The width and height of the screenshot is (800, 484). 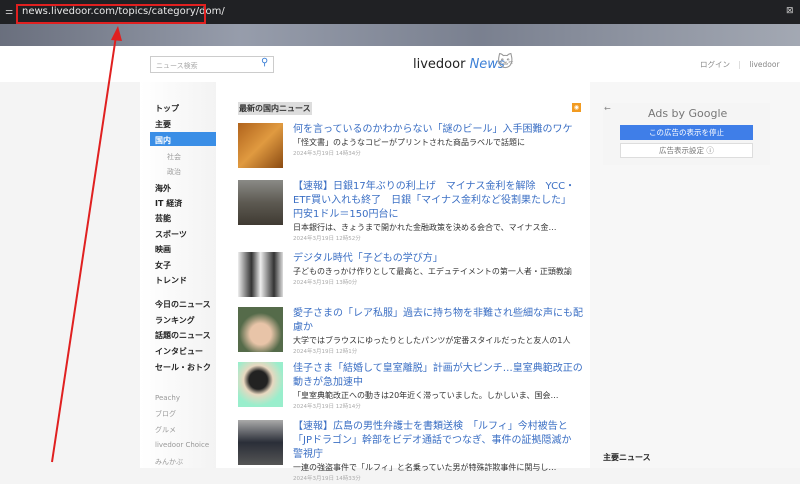 I want to click on annotation-arrow, so click(x=86, y=244).